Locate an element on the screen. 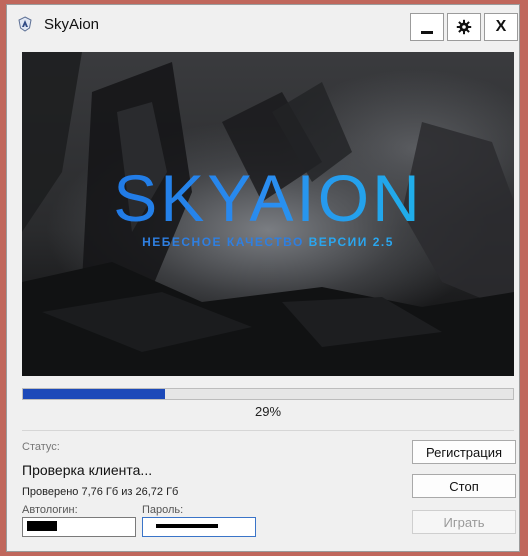  app-logo-icon is located at coordinates (25, 24).